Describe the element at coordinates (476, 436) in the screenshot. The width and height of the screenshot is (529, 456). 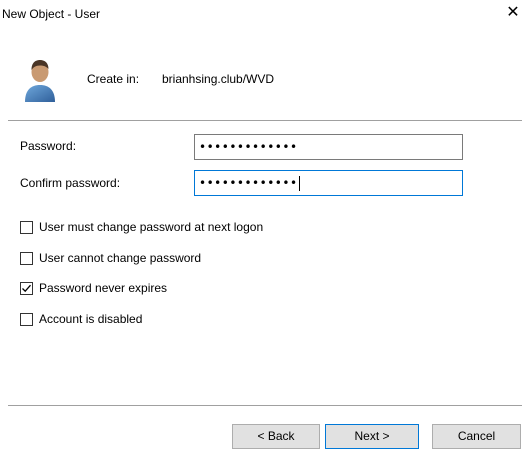
I see `cancel-button: Cancel` at that location.